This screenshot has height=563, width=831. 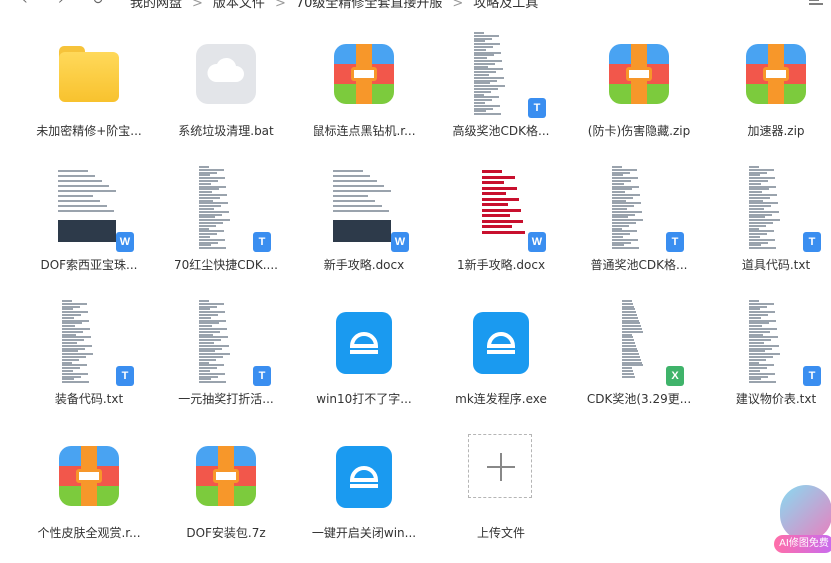 What do you see at coordinates (816, 3) in the screenshot?
I see `sort-icon` at bounding box center [816, 3].